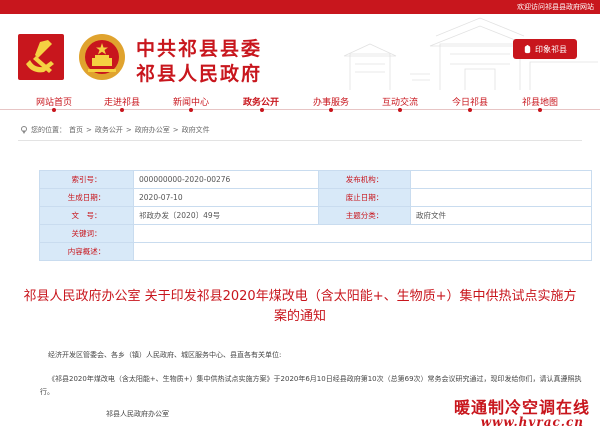 The width and height of the screenshot is (600, 434). Describe the element at coordinates (137, 414) in the screenshot. I see `document-signature: 祁县人民政府办公室` at that location.